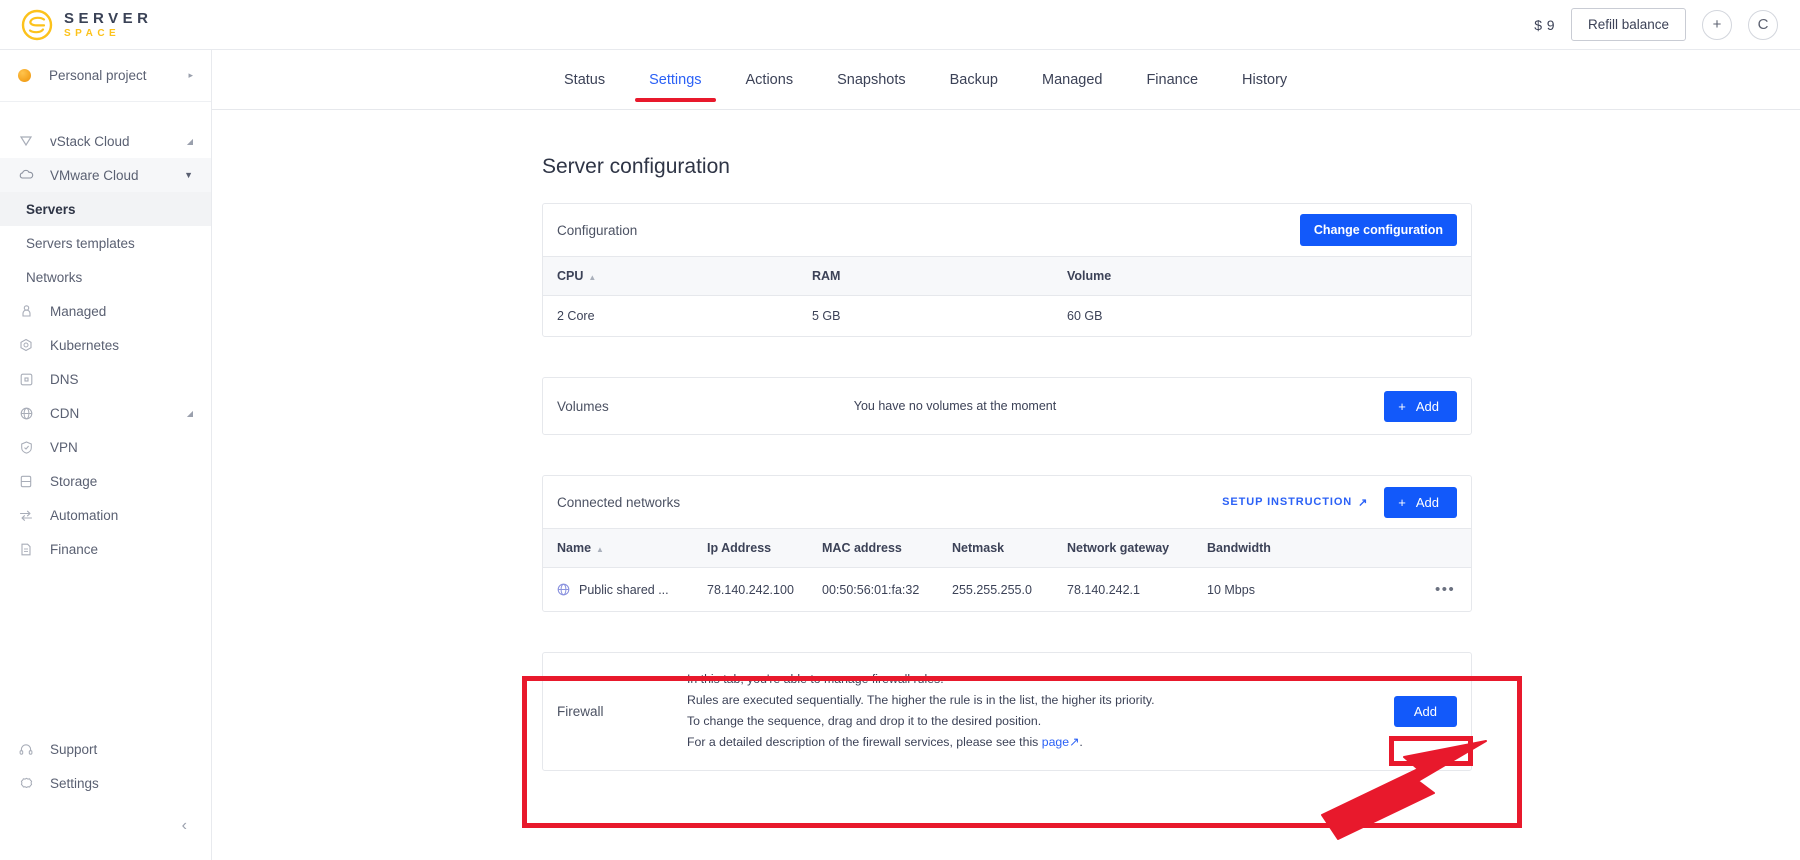  What do you see at coordinates (105, 277) in the screenshot?
I see `sidebar-item-networks: Networks` at bounding box center [105, 277].